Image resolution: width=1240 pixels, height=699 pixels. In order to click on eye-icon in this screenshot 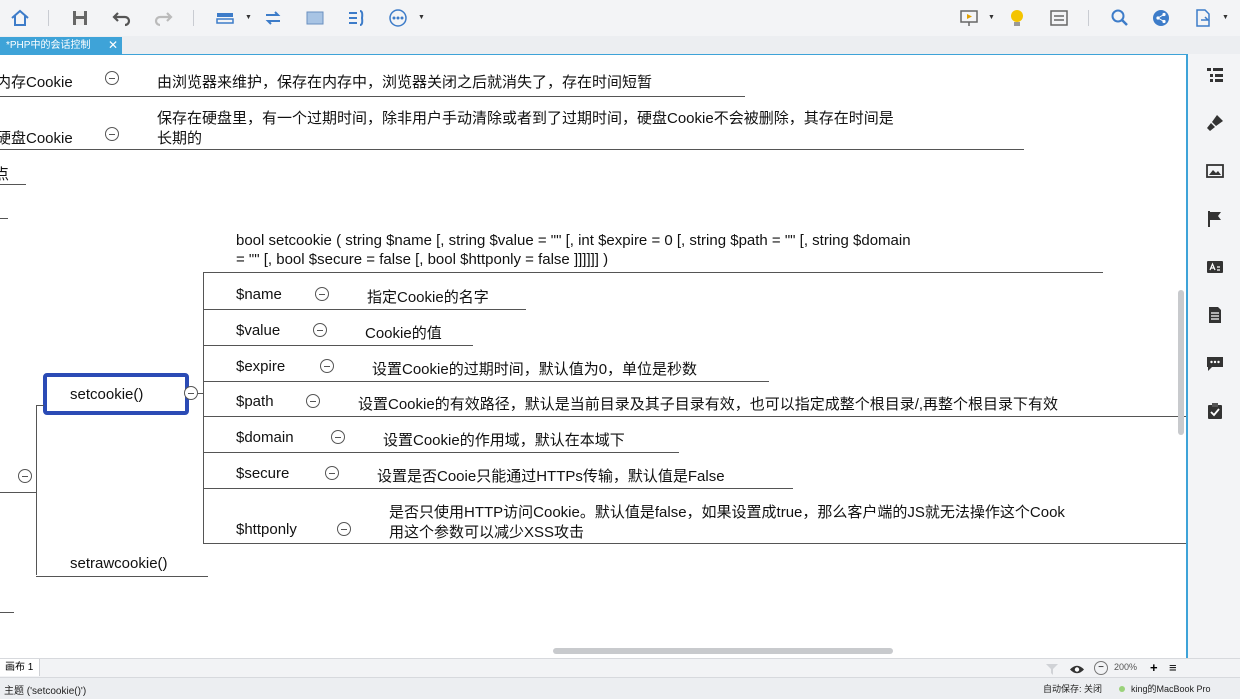, I will do `click(1077, 668)`.